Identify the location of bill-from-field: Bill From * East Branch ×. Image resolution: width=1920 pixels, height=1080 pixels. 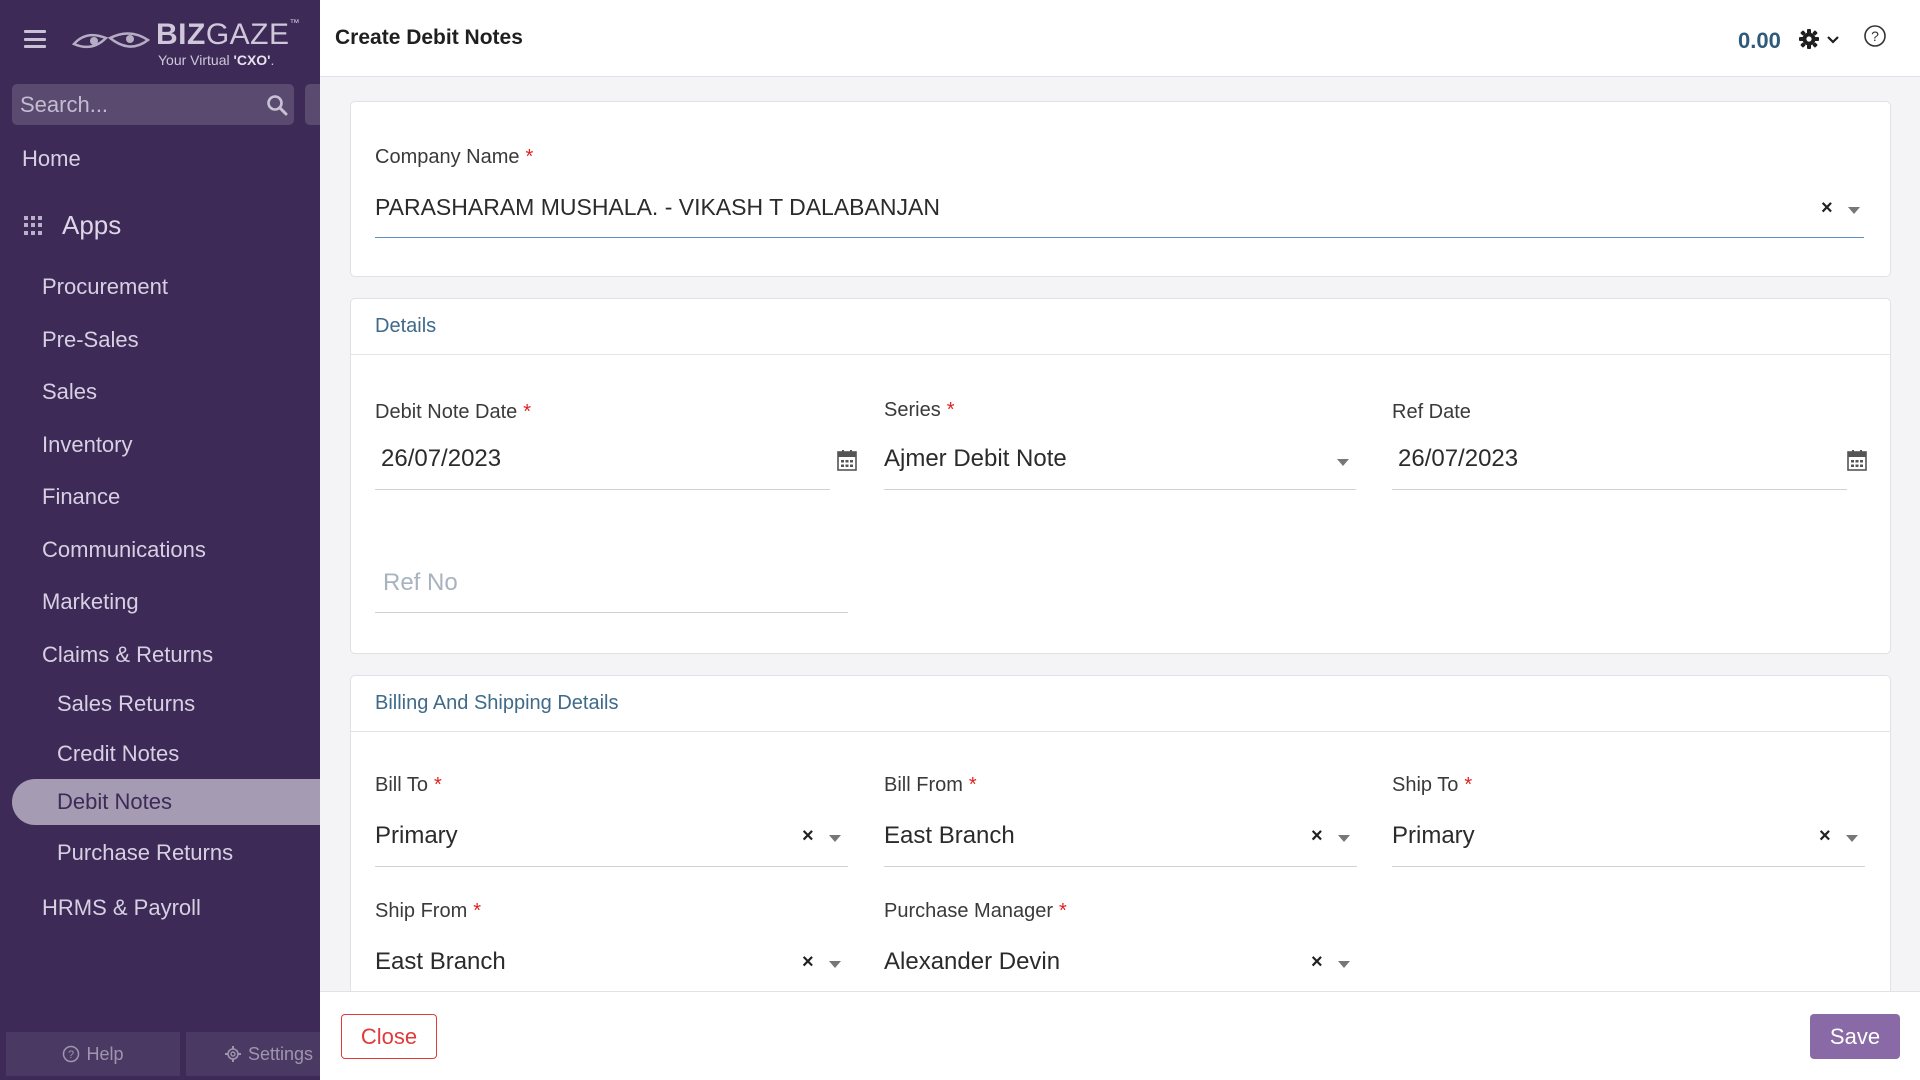
(1120, 820).